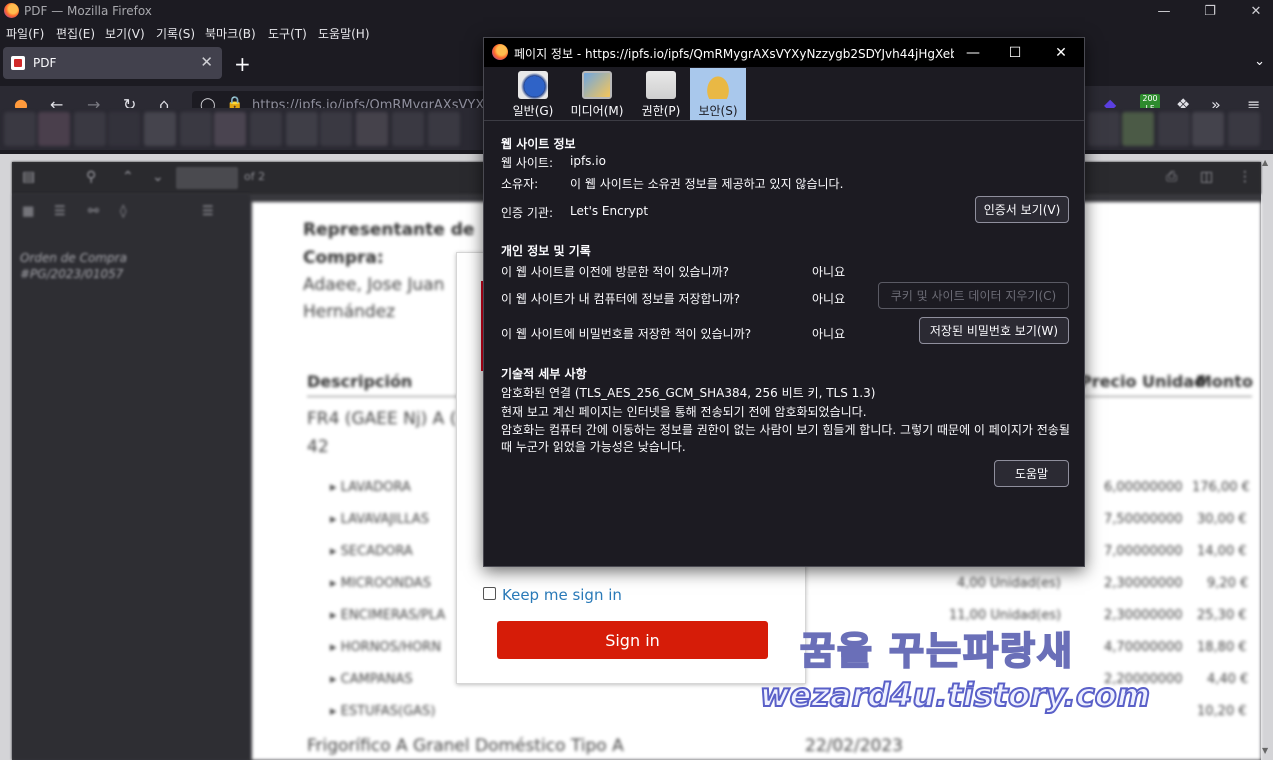 The height and width of the screenshot is (760, 1273). What do you see at coordinates (131, 477) in the screenshot?
I see `pdf-sidebar: ▦ ☰ ⚯ ◊ ☰ Orden de Compra #PG/2023/01057` at bounding box center [131, 477].